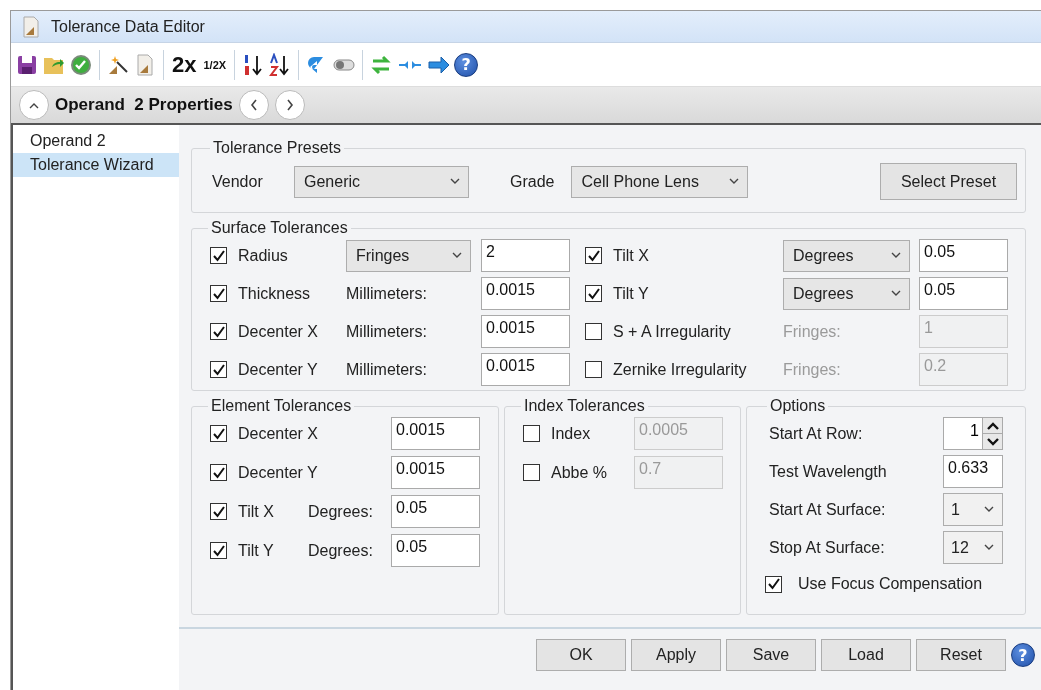  What do you see at coordinates (274, 293) in the screenshot?
I see `checkbox-label: Thickness` at bounding box center [274, 293].